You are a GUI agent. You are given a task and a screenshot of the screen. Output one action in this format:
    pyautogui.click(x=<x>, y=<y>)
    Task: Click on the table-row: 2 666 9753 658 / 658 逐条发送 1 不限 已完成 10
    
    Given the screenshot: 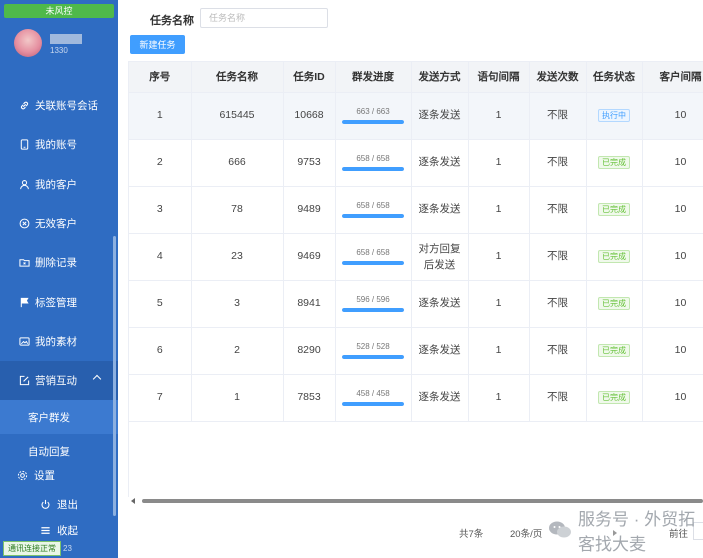 What is the action you would take?
    pyautogui.click(x=416, y=163)
    